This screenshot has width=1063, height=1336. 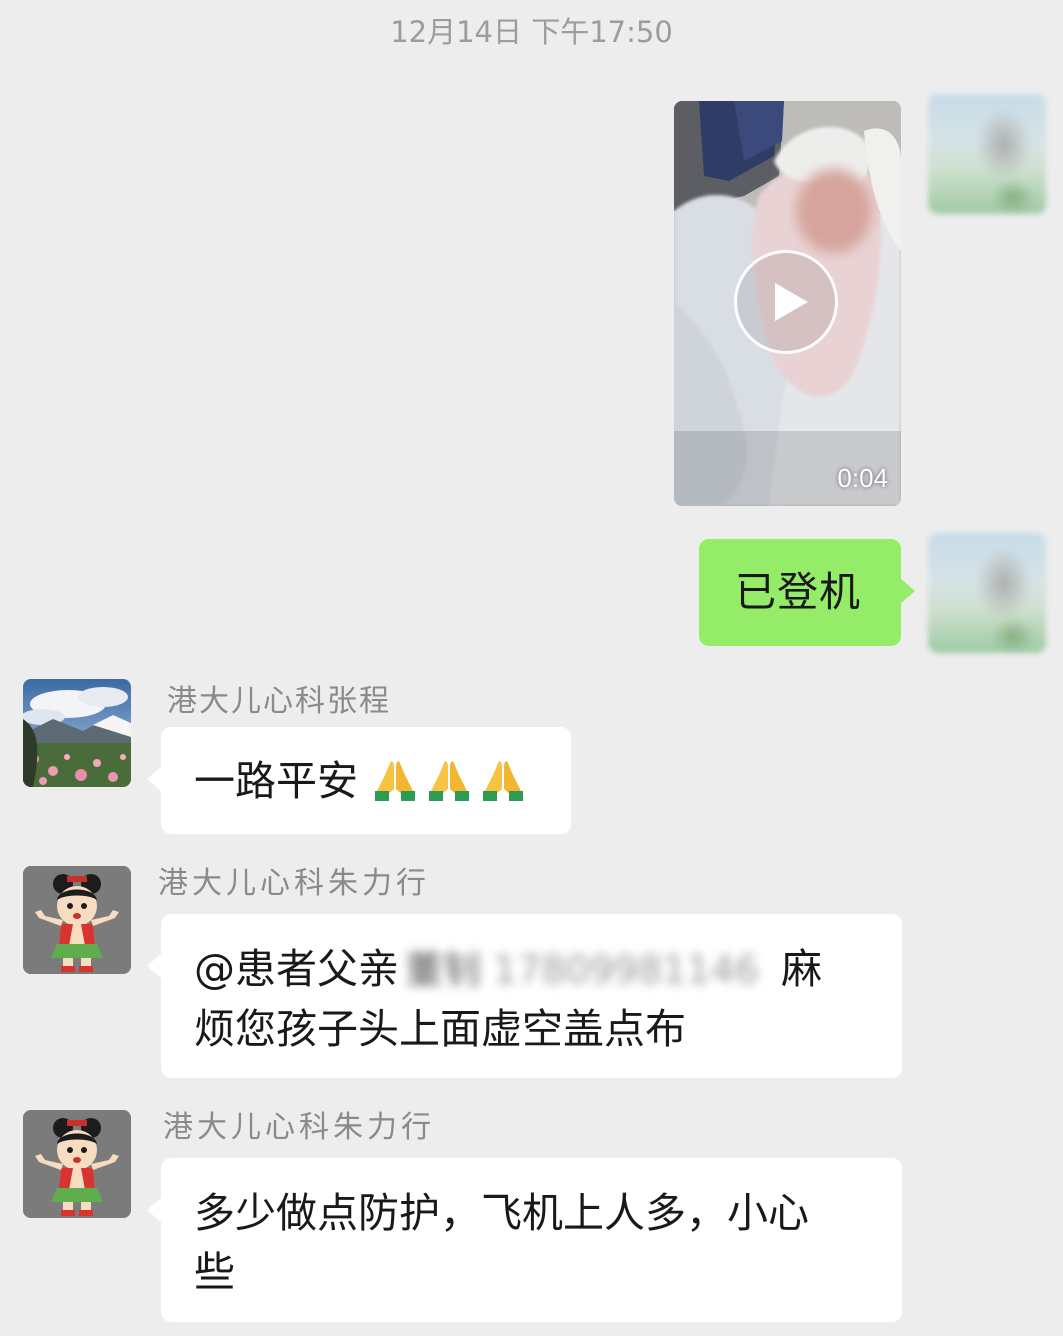 I want to click on message-line-1: @患者父亲 董钊 17809981146 麻, so click(x=548, y=970).